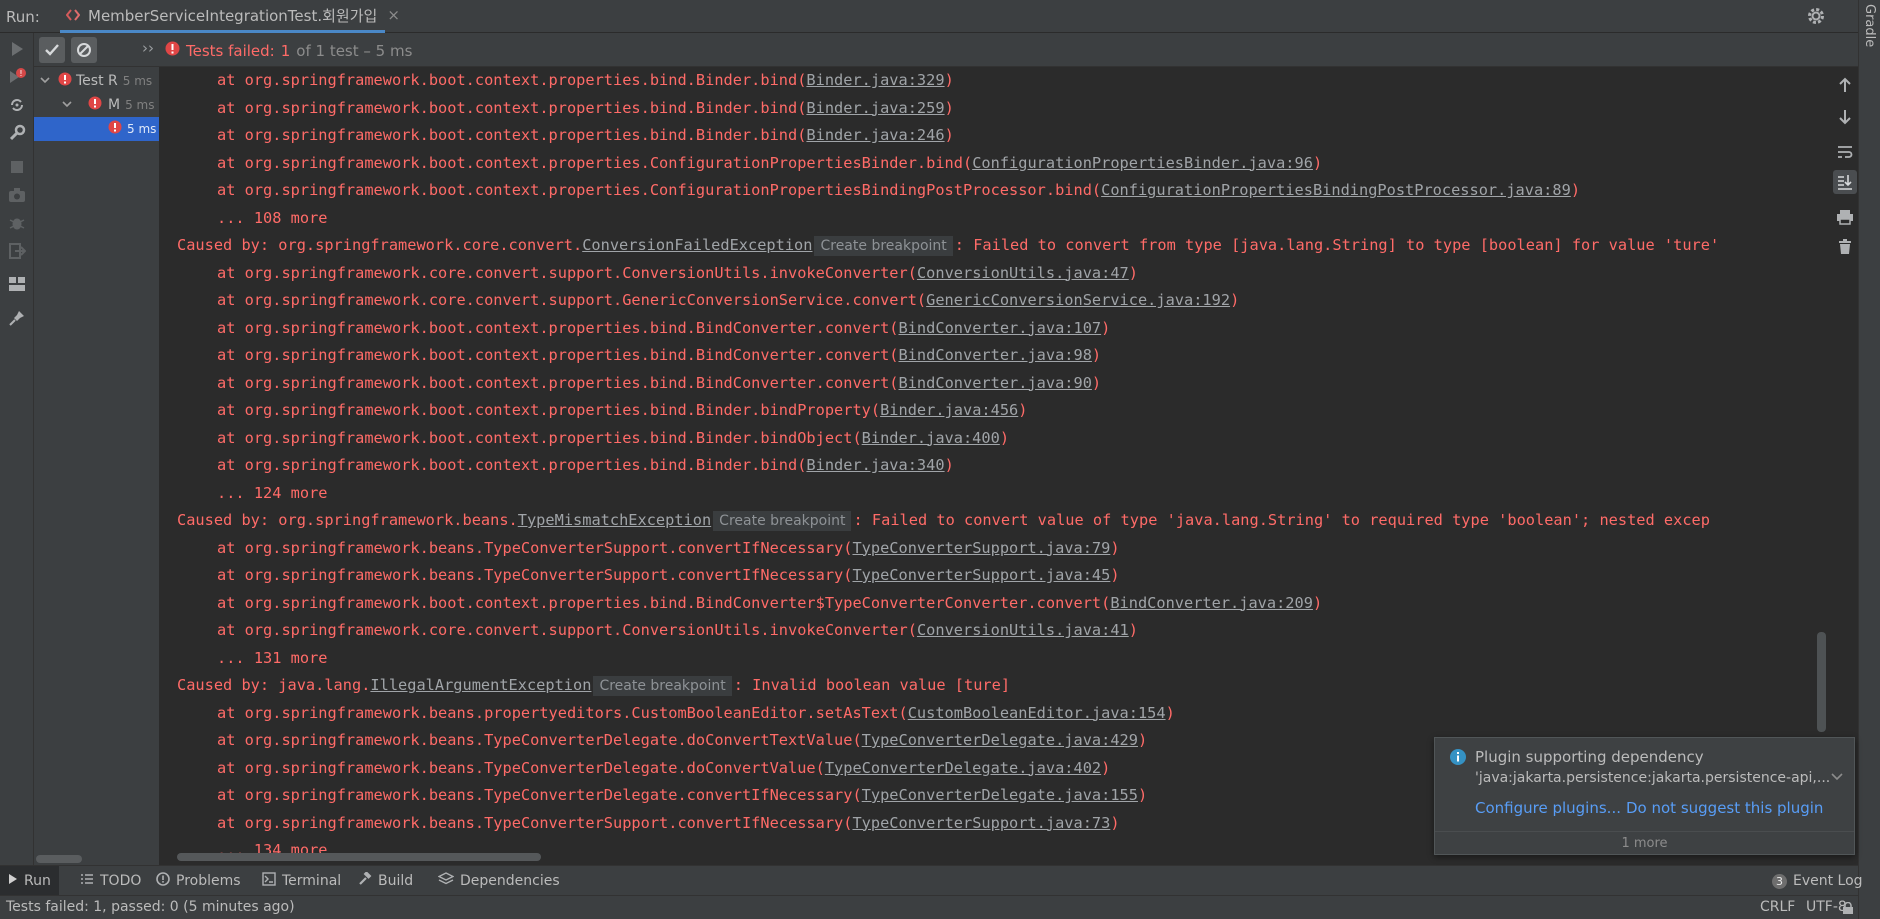  What do you see at coordinates (1078, 300) in the screenshot?
I see `source-file-link: GenericConversionService.java:192` at bounding box center [1078, 300].